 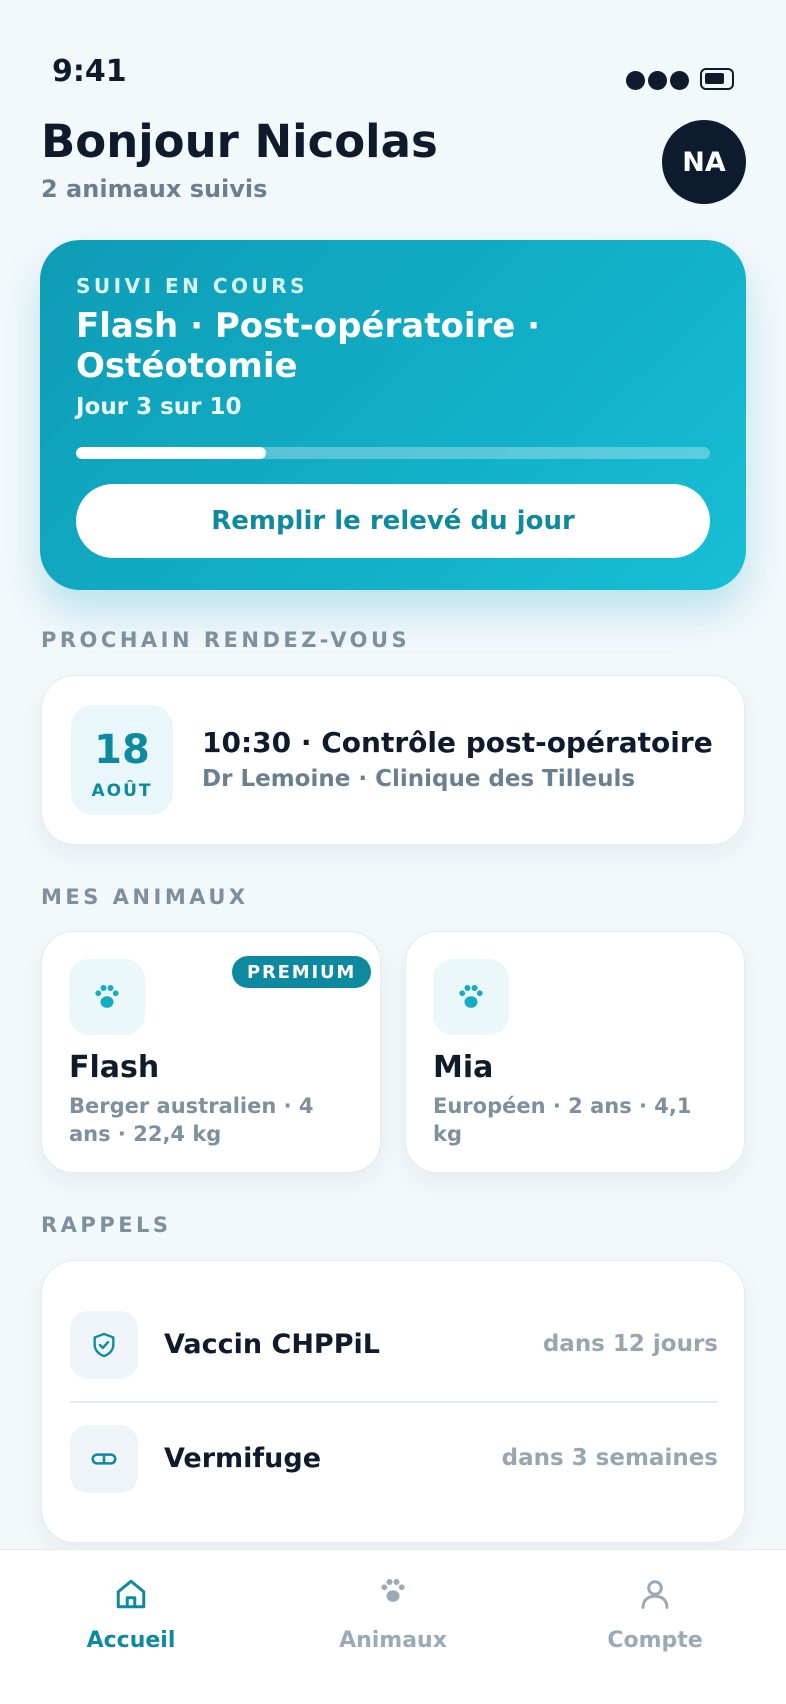 I want to click on reminder-item: Vermifuge dans 3 semaines, so click(x=394, y=1460).